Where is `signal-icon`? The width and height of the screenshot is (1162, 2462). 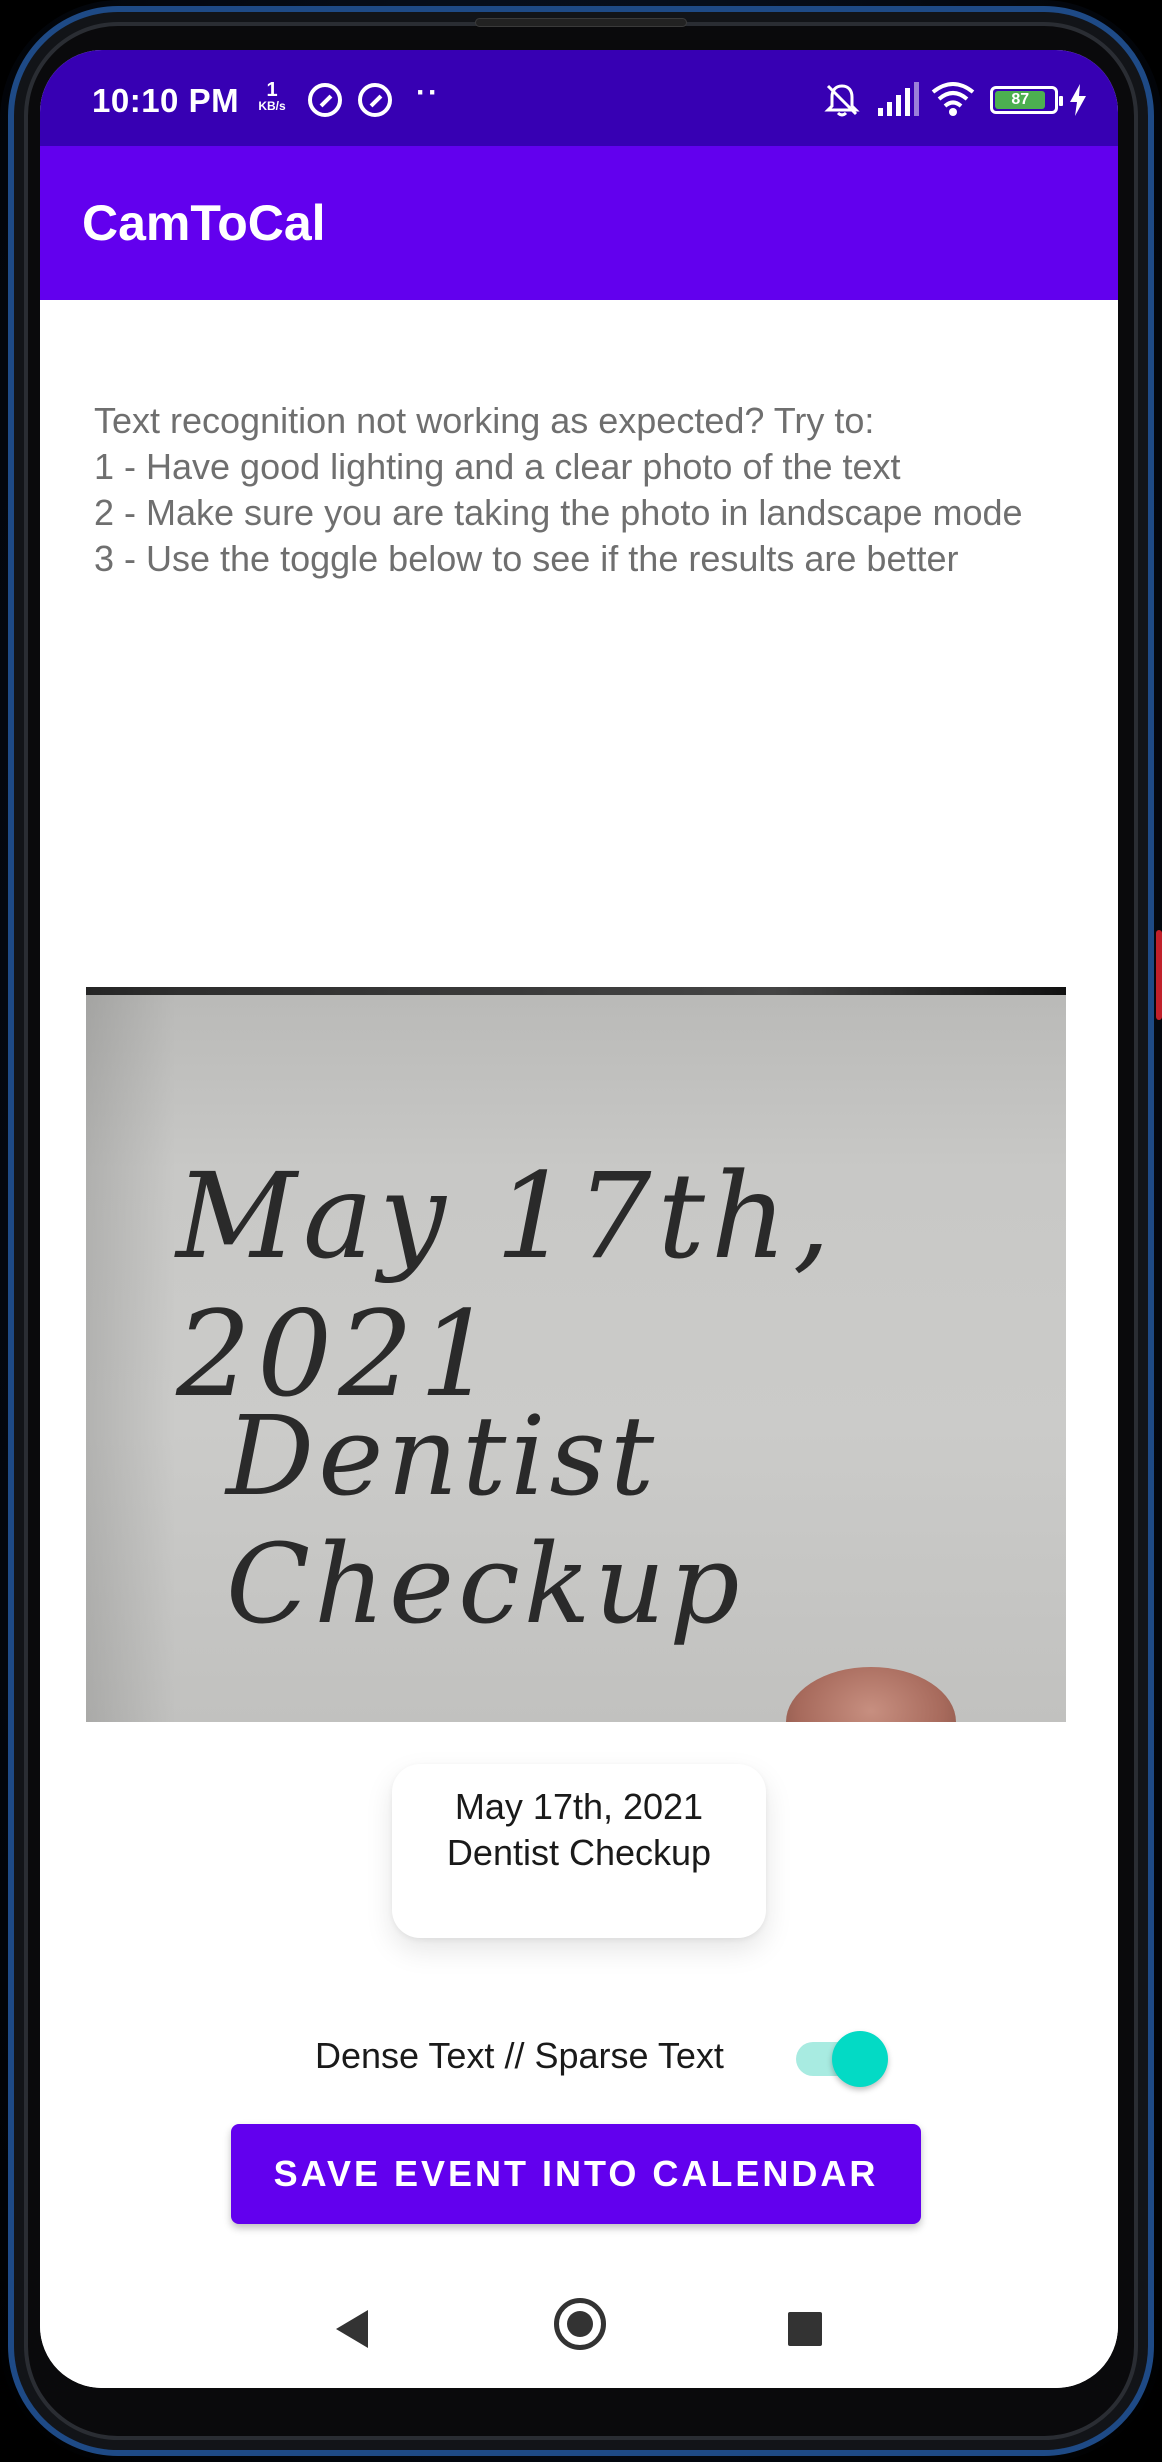 signal-icon is located at coordinates (898, 99).